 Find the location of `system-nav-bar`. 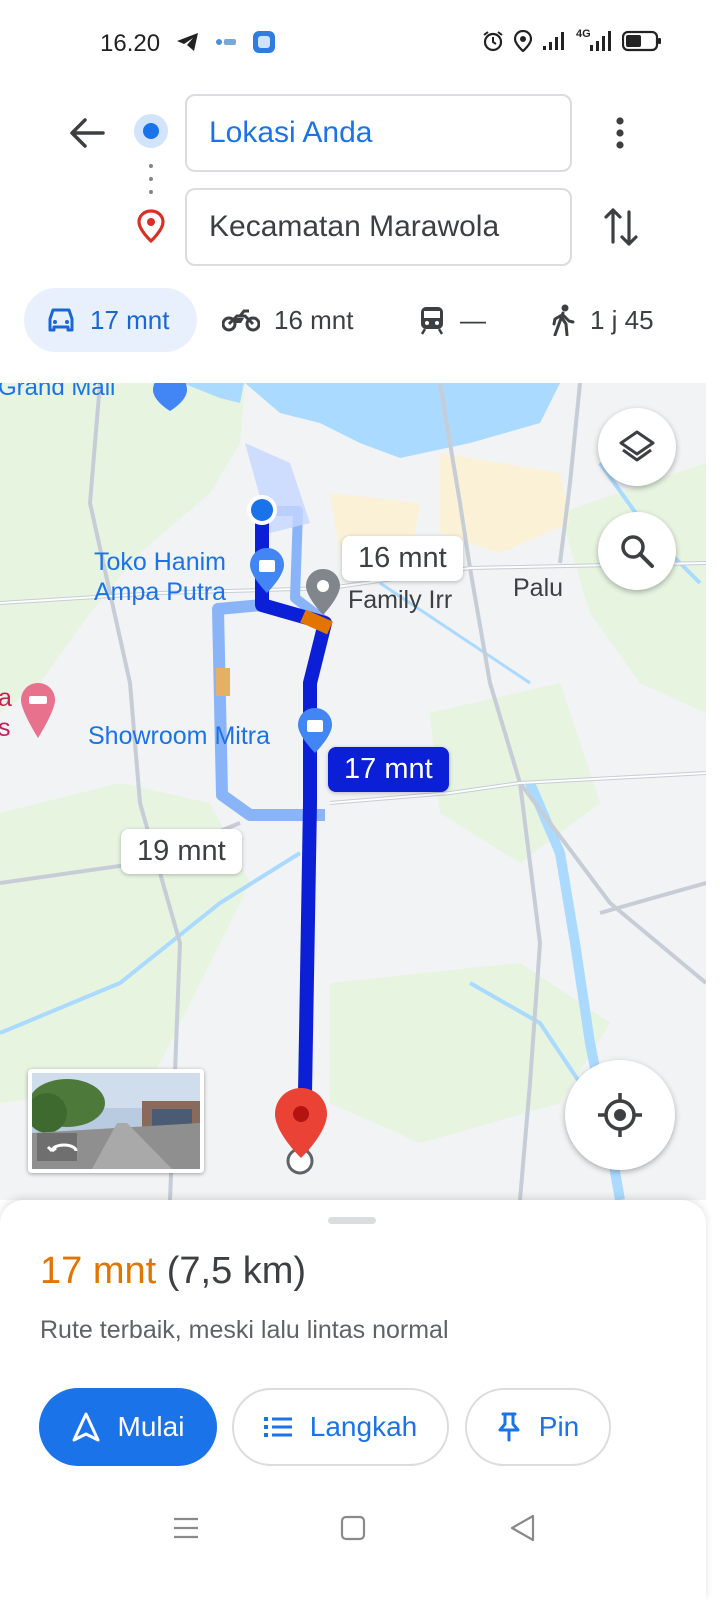

system-nav-bar is located at coordinates (360, 1525).